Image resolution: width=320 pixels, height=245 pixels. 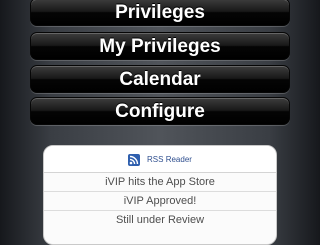 I want to click on rss-item-approved: iVIP Approved!, so click(x=160, y=201).